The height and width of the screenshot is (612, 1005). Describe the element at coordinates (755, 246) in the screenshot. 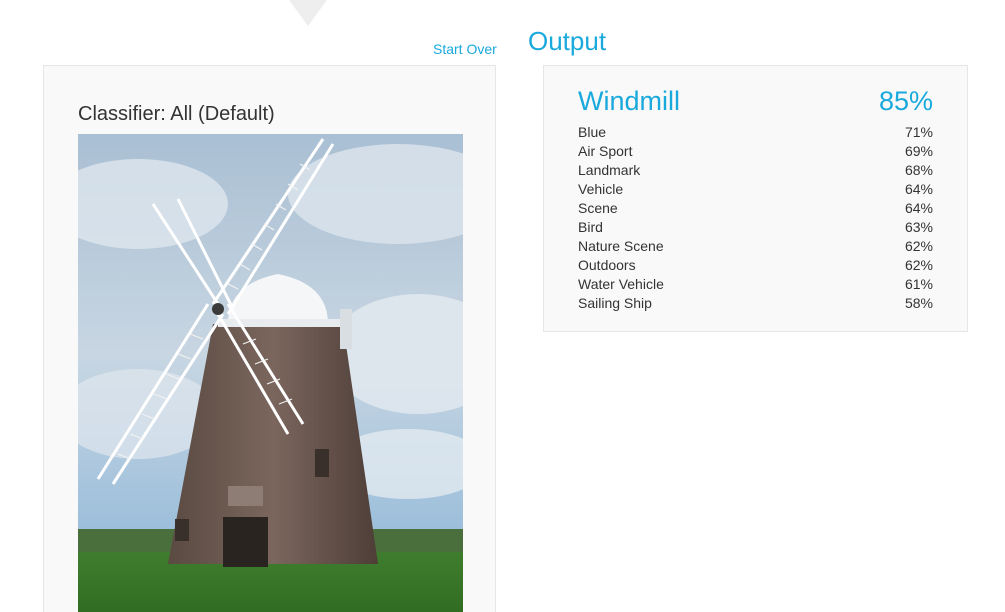

I see `result-row: Nature Scene 62%` at that location.